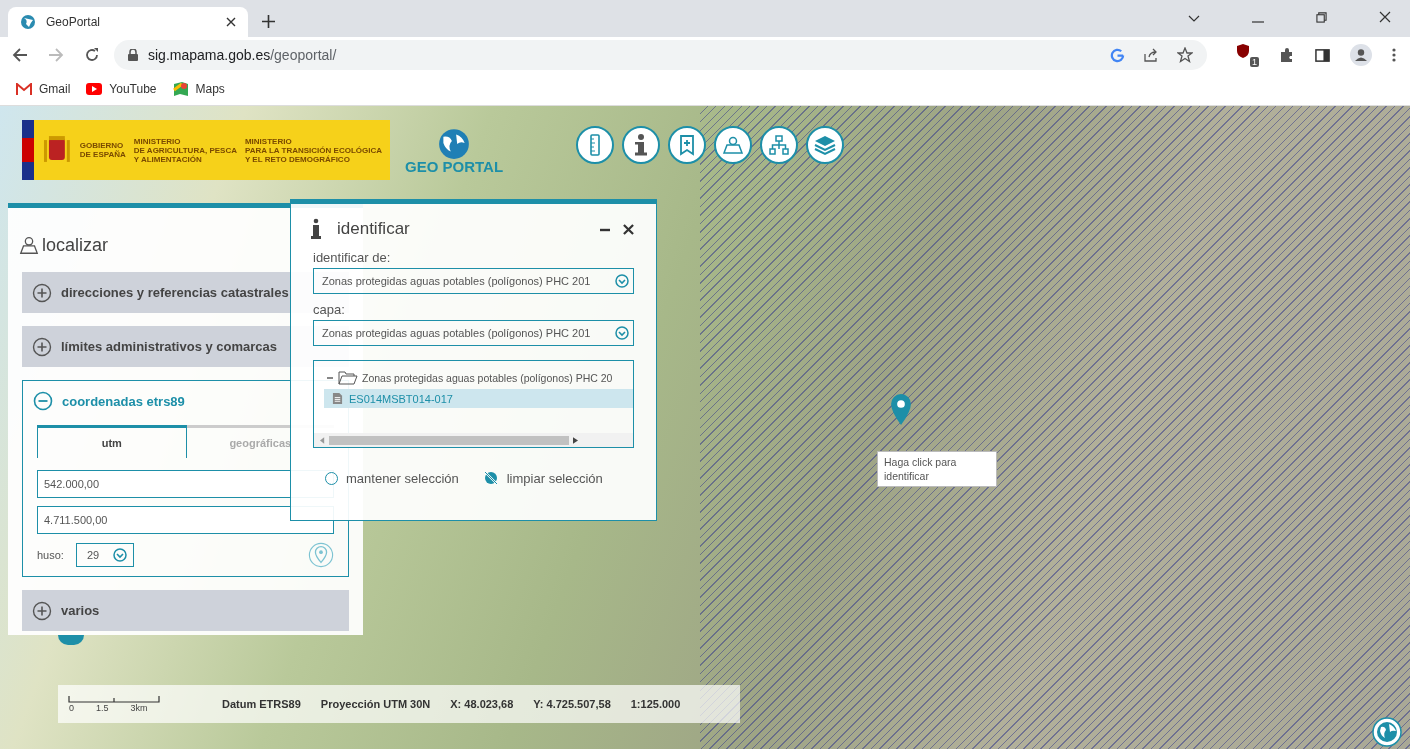  Describe the element at coordinates (1287, 55) in the screenshot. I see `puzzle-icon` at that location.